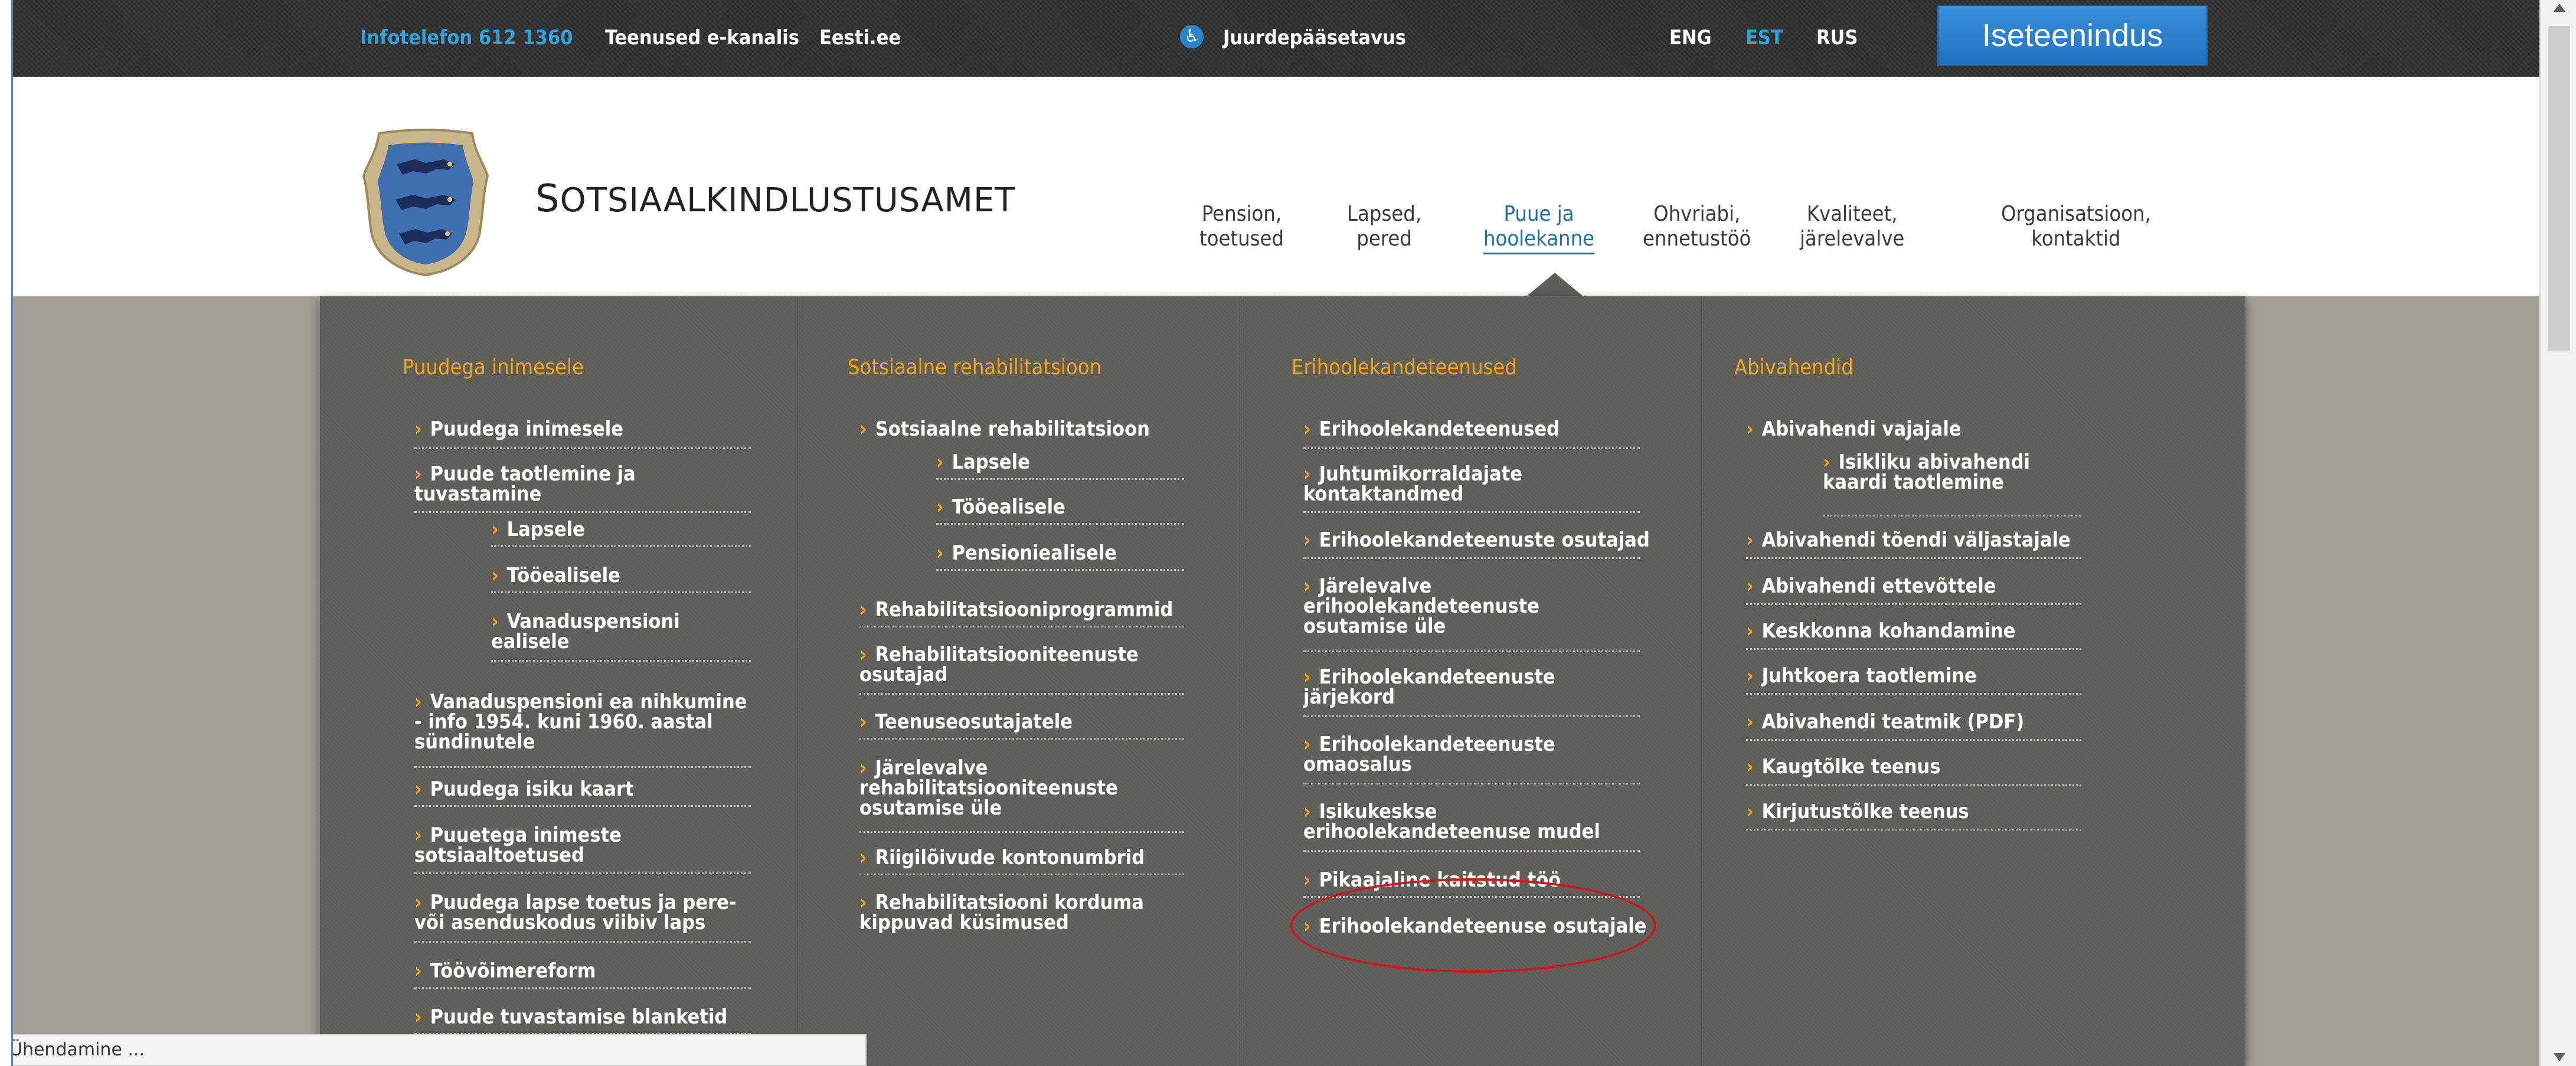  Describe the element at coordinates (524, 789) in the screenshot. I see `menu-item: › Puudega isiku kaart` at that location.